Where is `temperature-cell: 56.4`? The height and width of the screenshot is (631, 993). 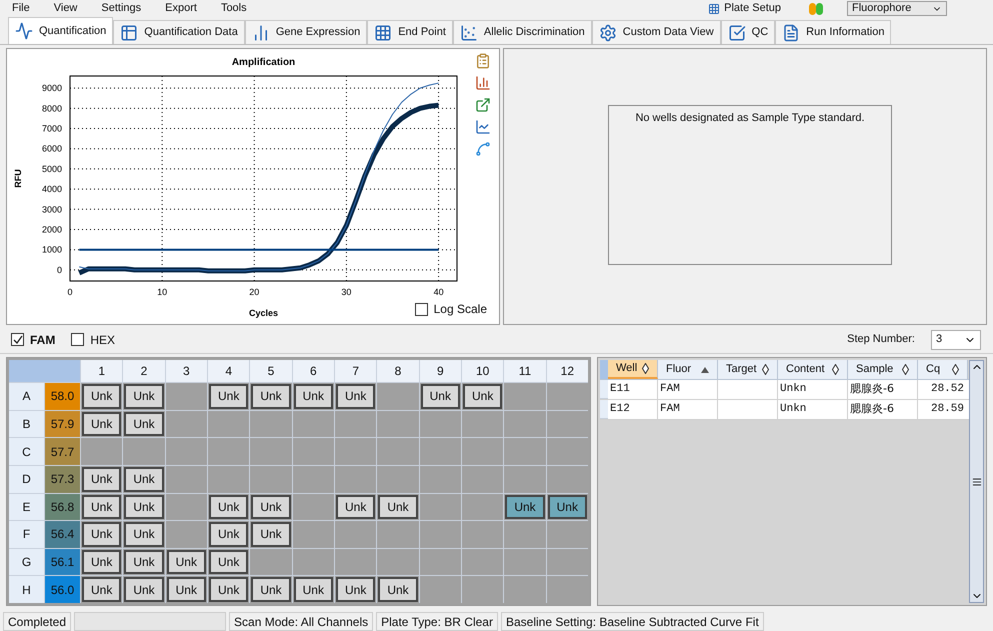
temperature-cell: 56.4 is located at coordinates (62, 534).